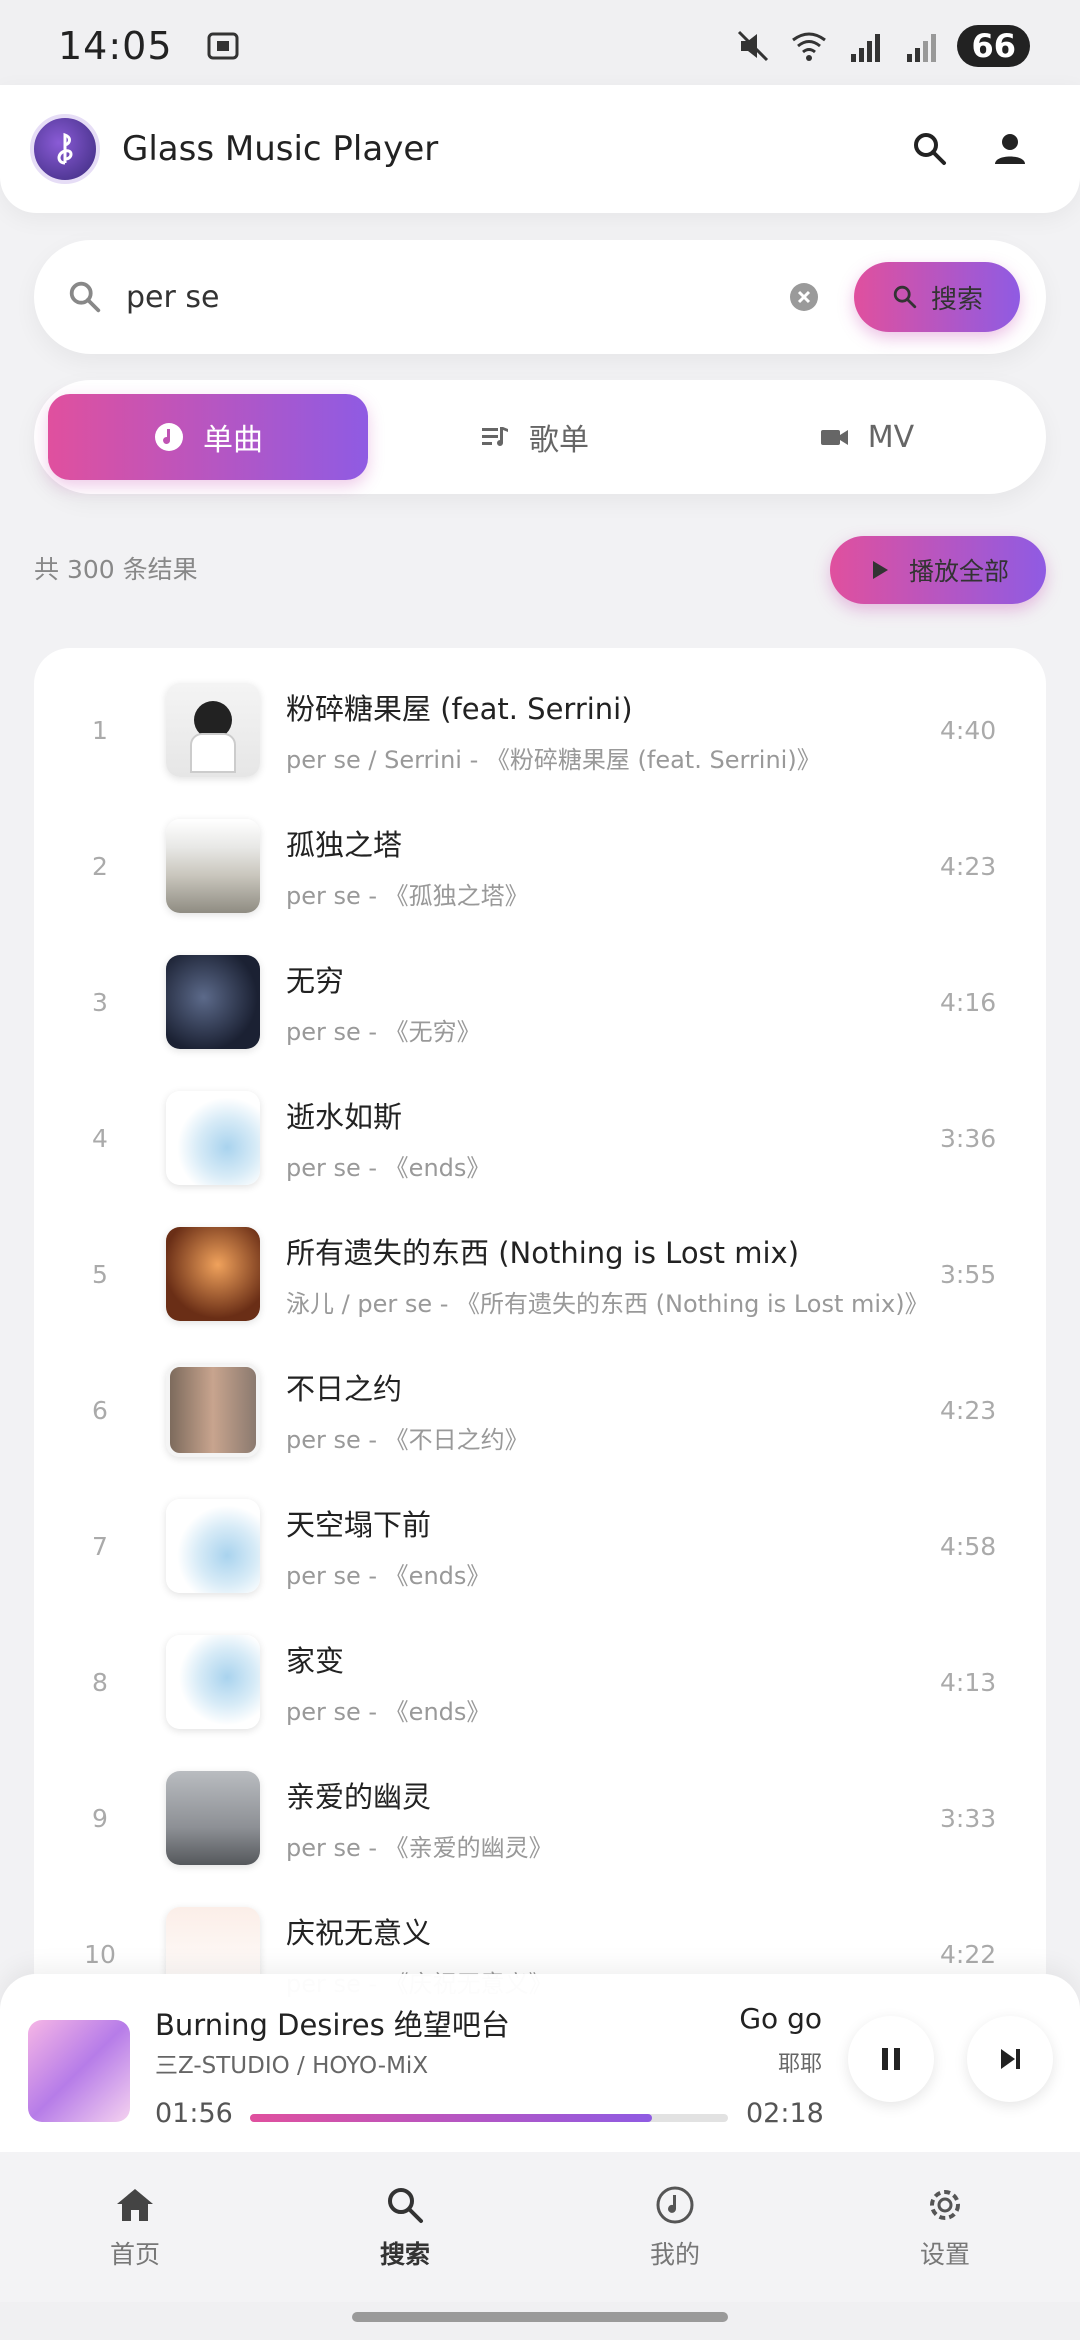 This screenshot has height=2340, width=1080. I want to click on now-playing-artist: 三Z-STUDIO / HOYO-MiX, so click(292, 2066).